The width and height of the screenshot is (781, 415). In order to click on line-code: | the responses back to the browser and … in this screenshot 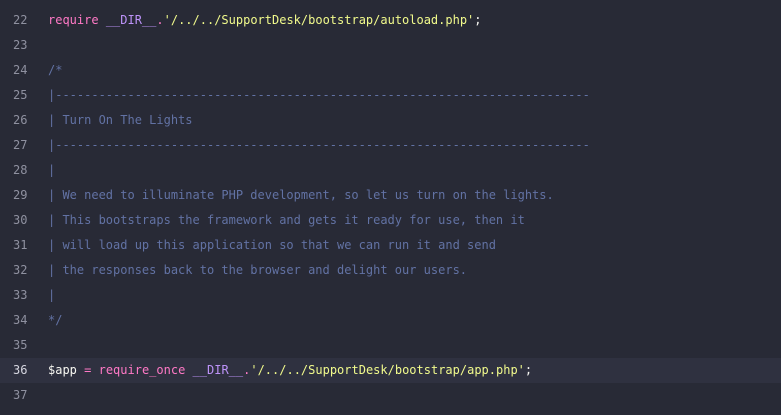, I will do `click(257, 270)`.